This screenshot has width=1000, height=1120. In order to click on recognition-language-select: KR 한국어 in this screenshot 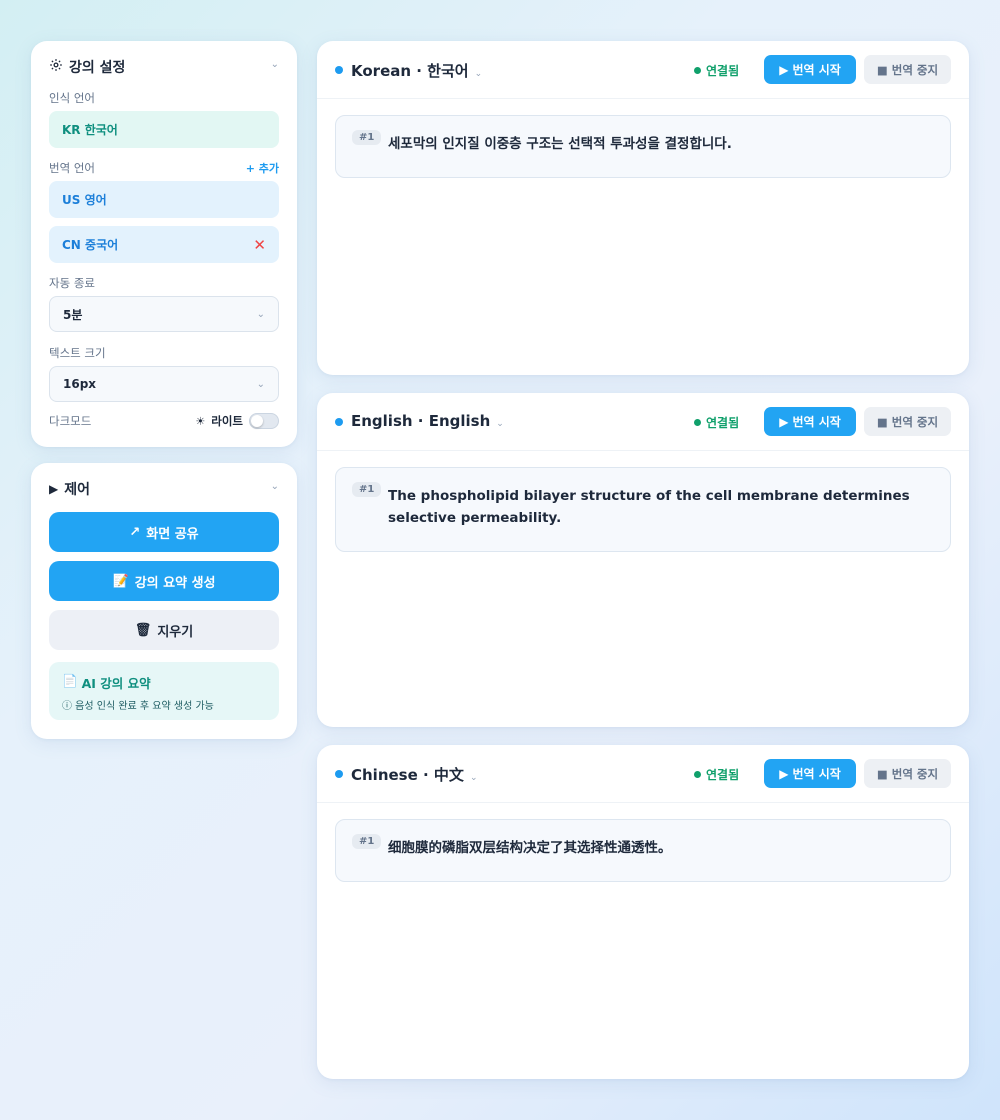, I will do `click(164, 129)`.